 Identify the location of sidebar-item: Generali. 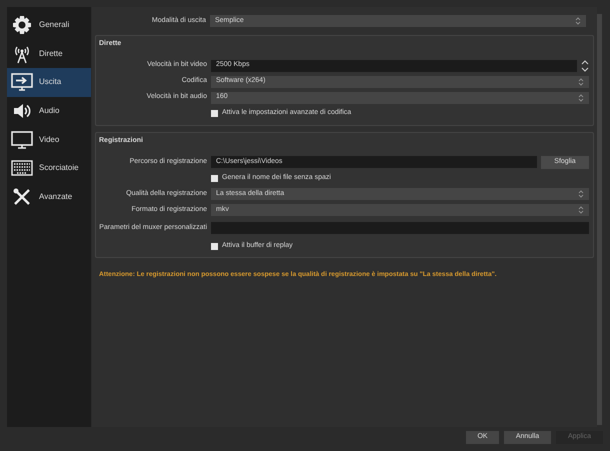
(49, 25).